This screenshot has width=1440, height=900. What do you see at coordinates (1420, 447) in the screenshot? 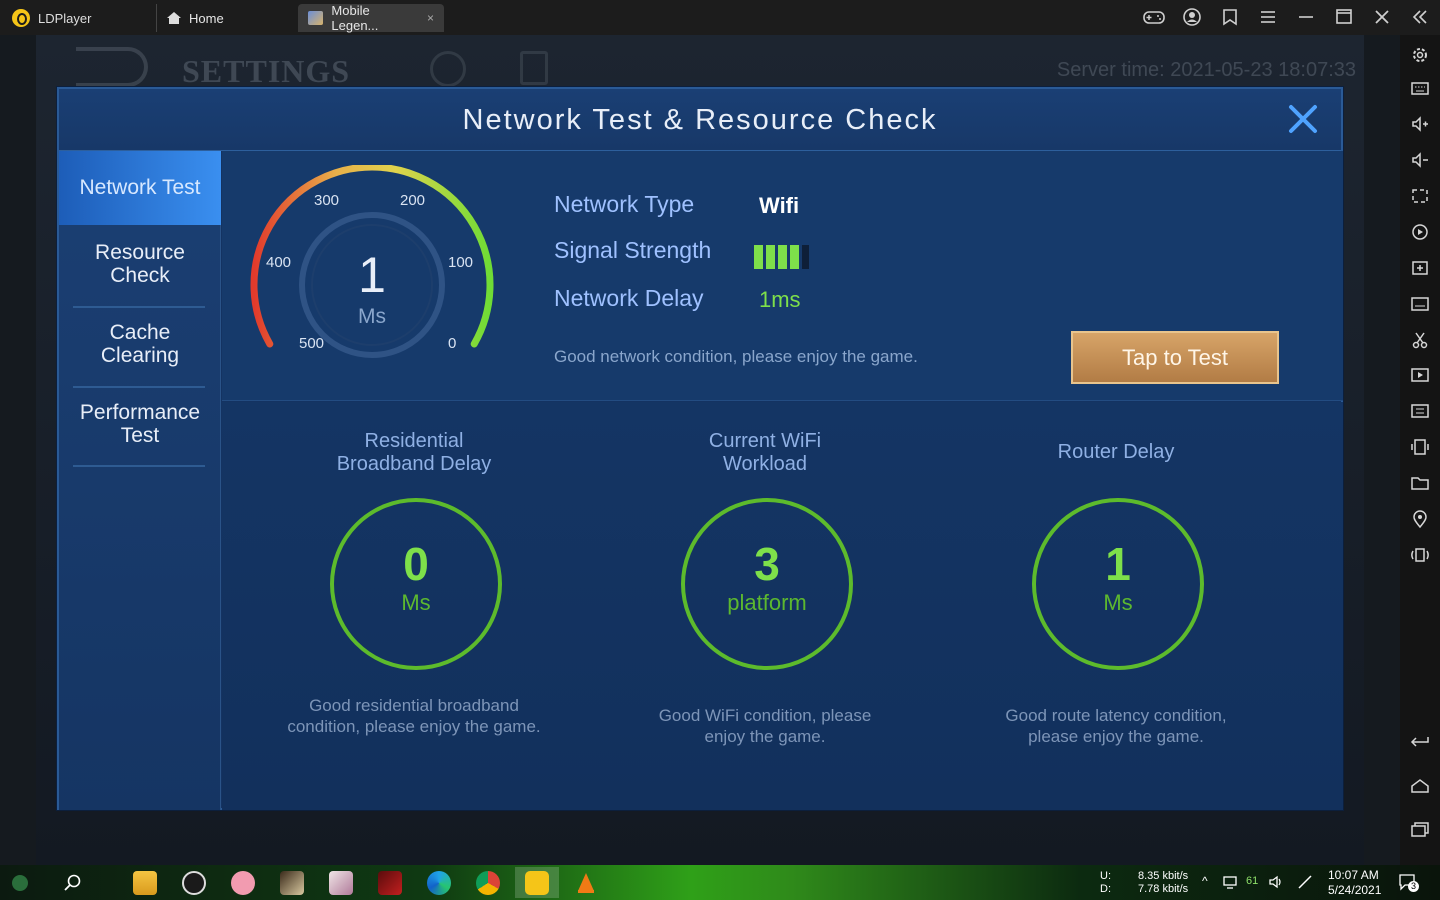
I see `shake-icon` at bounding box center [1420, 447].